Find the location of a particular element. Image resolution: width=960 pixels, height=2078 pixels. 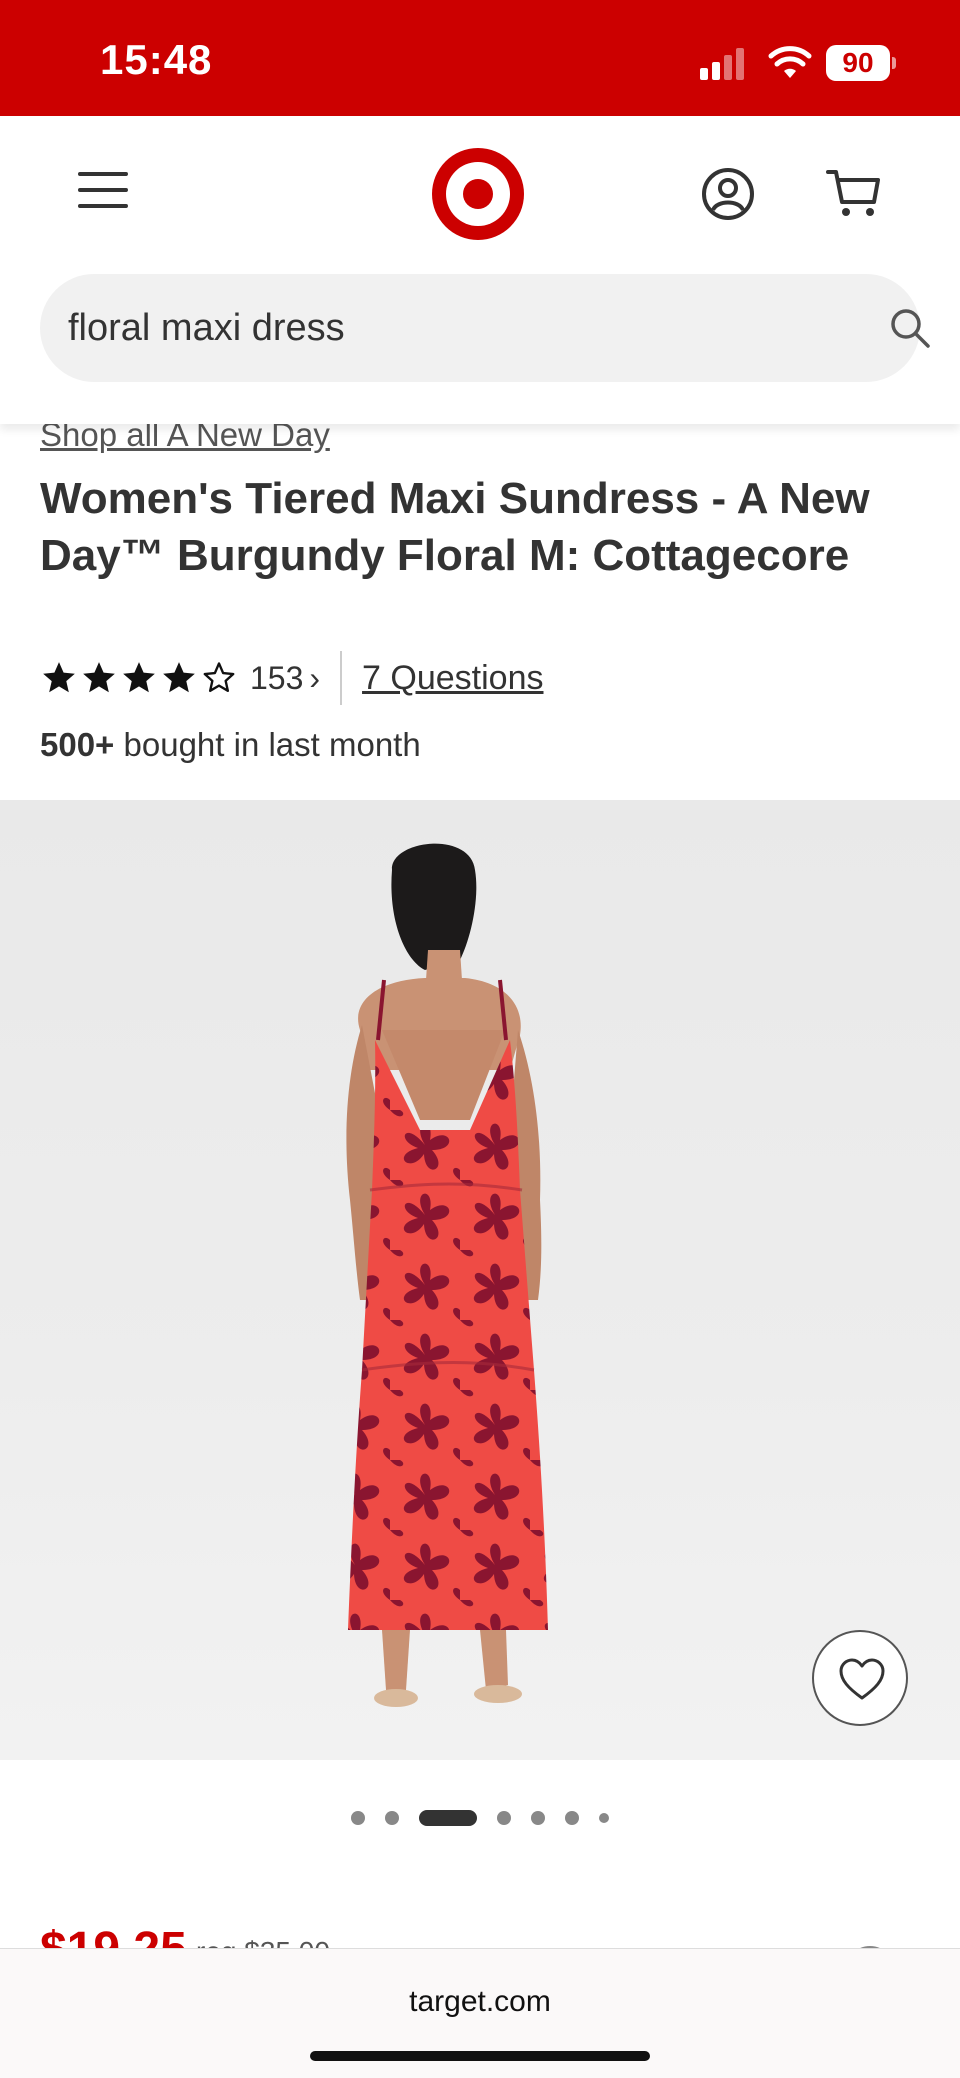

divider is located at coordinates (341, 678).